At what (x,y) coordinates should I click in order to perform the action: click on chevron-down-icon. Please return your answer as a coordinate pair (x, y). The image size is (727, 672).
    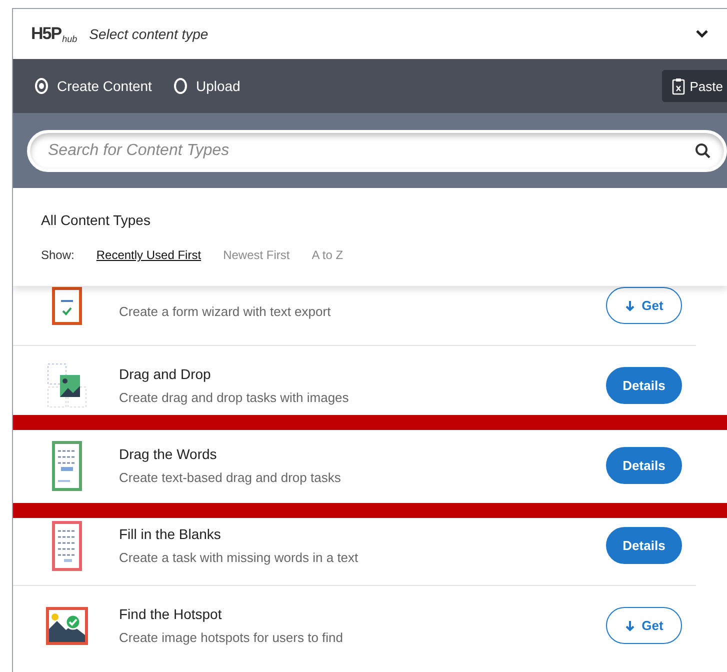
    Looking at the image, I should click on (702, 34).